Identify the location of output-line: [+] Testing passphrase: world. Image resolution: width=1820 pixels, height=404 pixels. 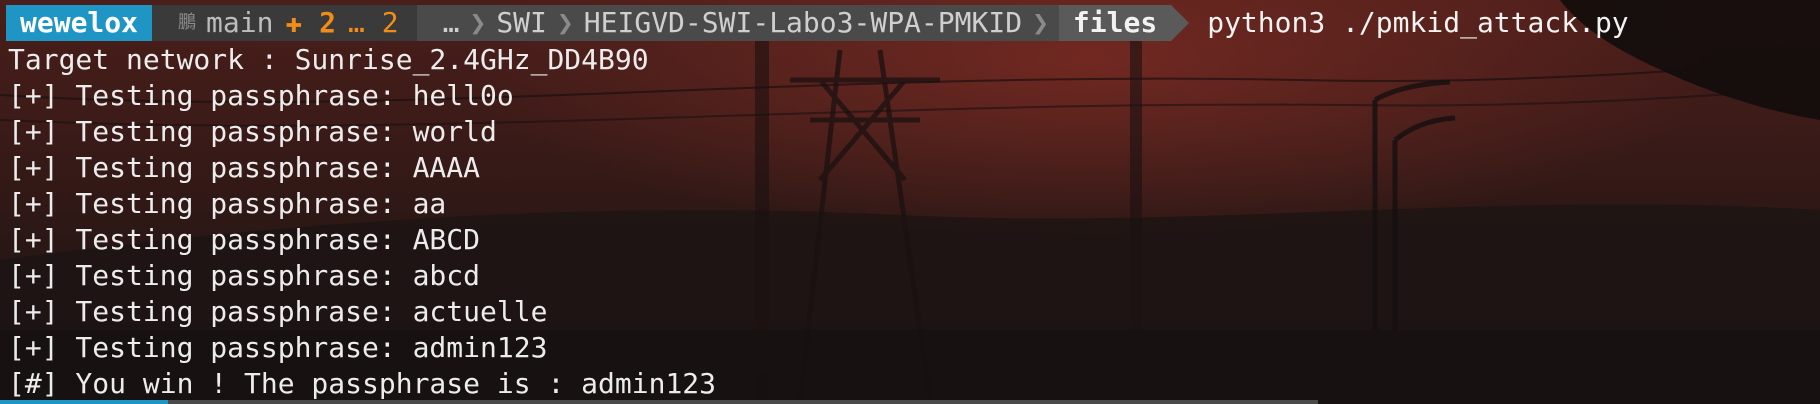
(252, 131).